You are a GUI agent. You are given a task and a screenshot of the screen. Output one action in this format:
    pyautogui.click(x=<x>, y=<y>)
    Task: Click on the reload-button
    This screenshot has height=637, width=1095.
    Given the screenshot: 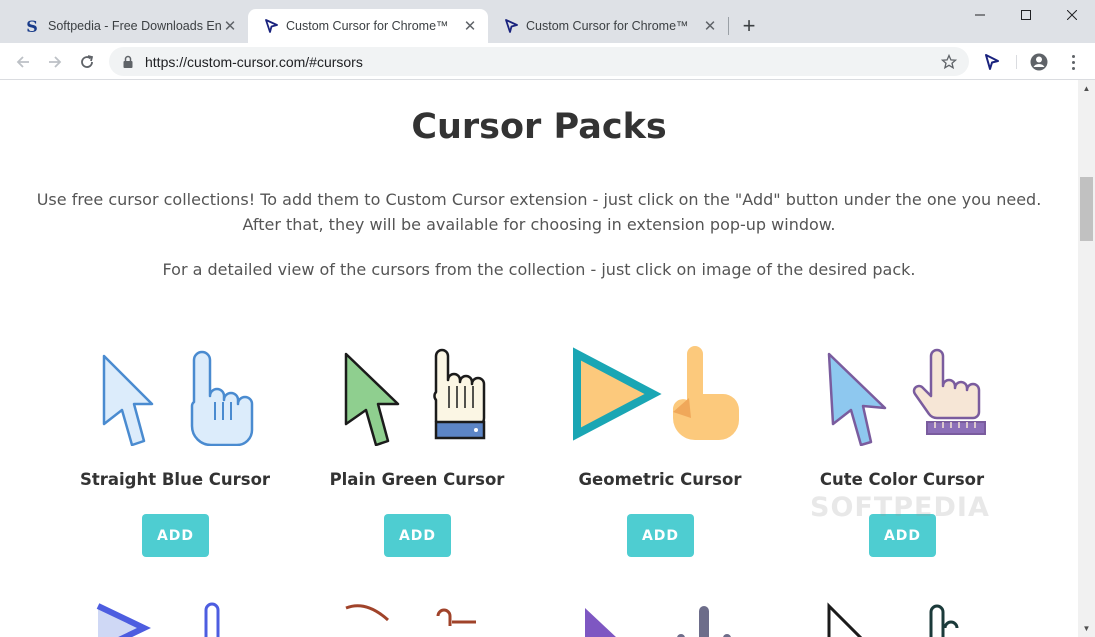 What is the action you would take?
    pyautogui.click(x=87, y=62)
    